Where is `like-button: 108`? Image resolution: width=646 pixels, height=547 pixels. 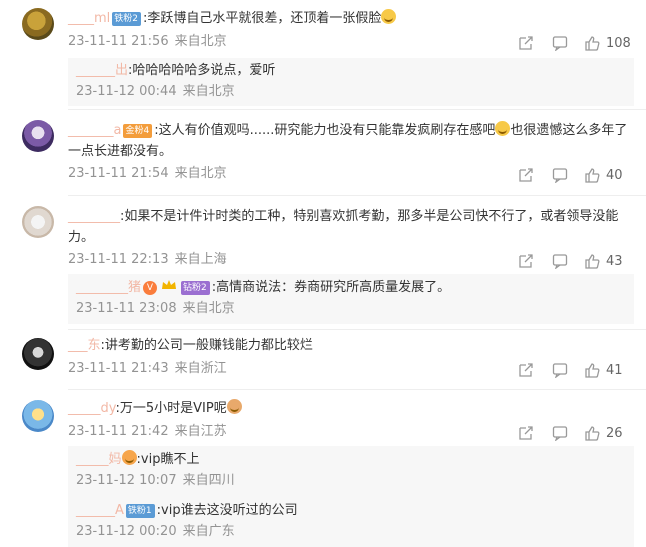
like-button: 108 is located at coordinates (607, 43).